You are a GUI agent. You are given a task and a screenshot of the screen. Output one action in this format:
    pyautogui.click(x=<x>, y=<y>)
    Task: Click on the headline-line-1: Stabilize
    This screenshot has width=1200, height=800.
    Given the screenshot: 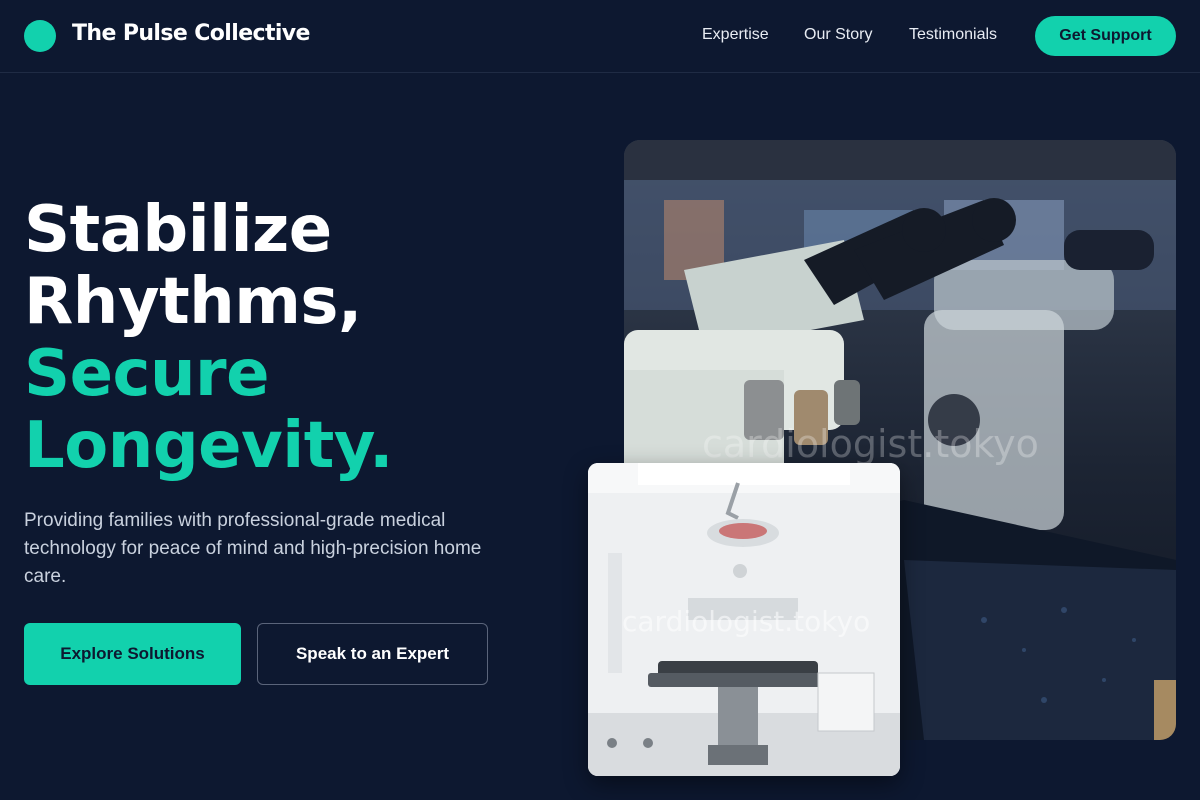 What is the action you would take?
    pyautogui.click(x=178, y=230)
    